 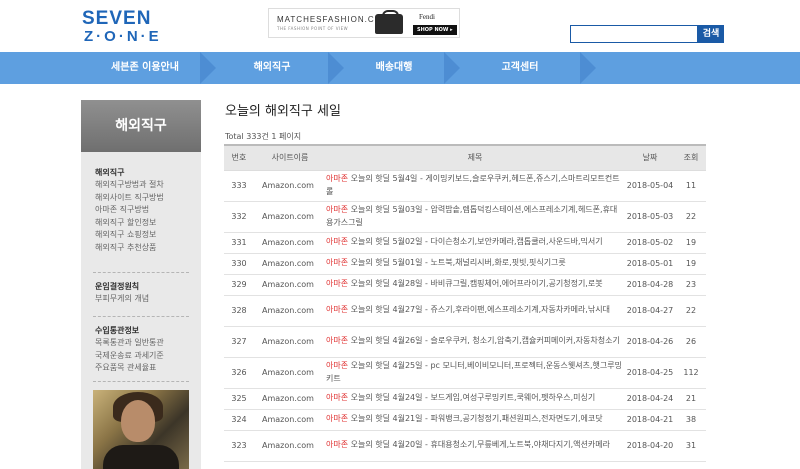 What do you see at coordinates (520, 68) in the screenshot?
I see `nav-item-support: 고객센터` at bounding box center [520, 68].